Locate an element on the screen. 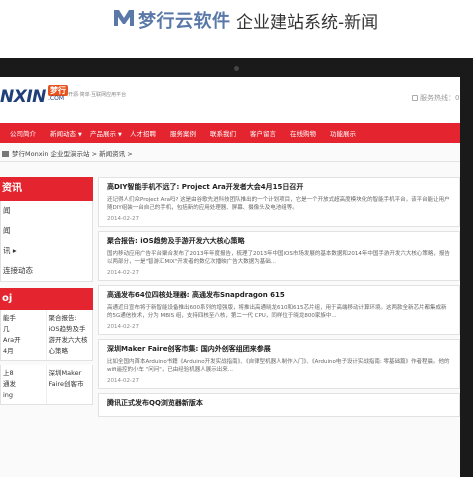  news-title: 高DIY智能手机不远了: Project Ara开发者大会4月15日召开 is located at coordinates (279, 187).